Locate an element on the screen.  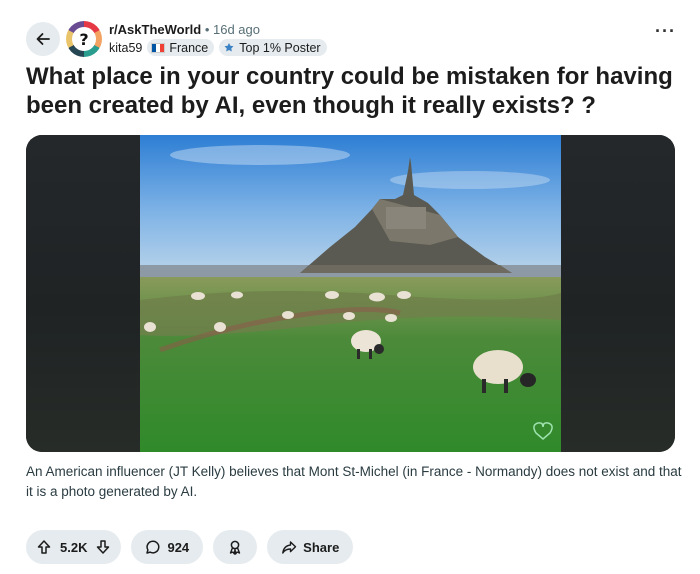
award-button is located at coordinates (235, 547).